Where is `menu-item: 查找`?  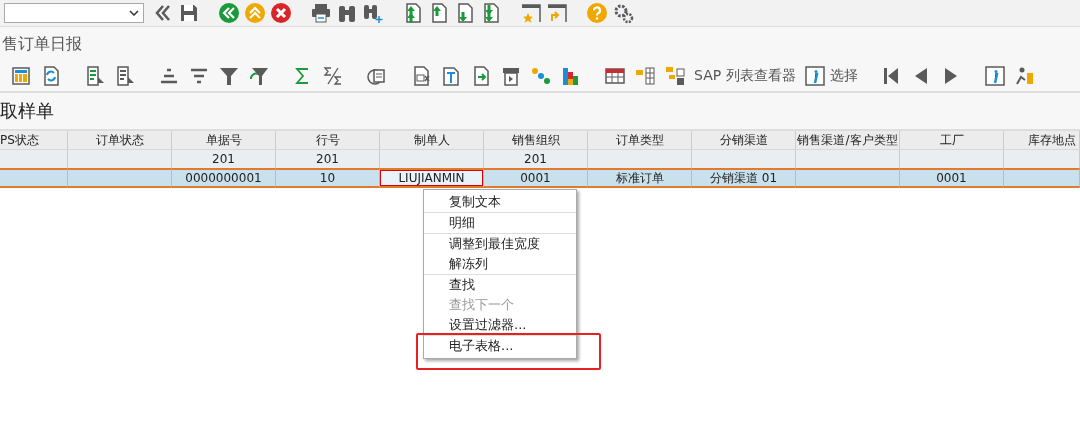
menu-item: 查找 is located at coordinates (500, 285).